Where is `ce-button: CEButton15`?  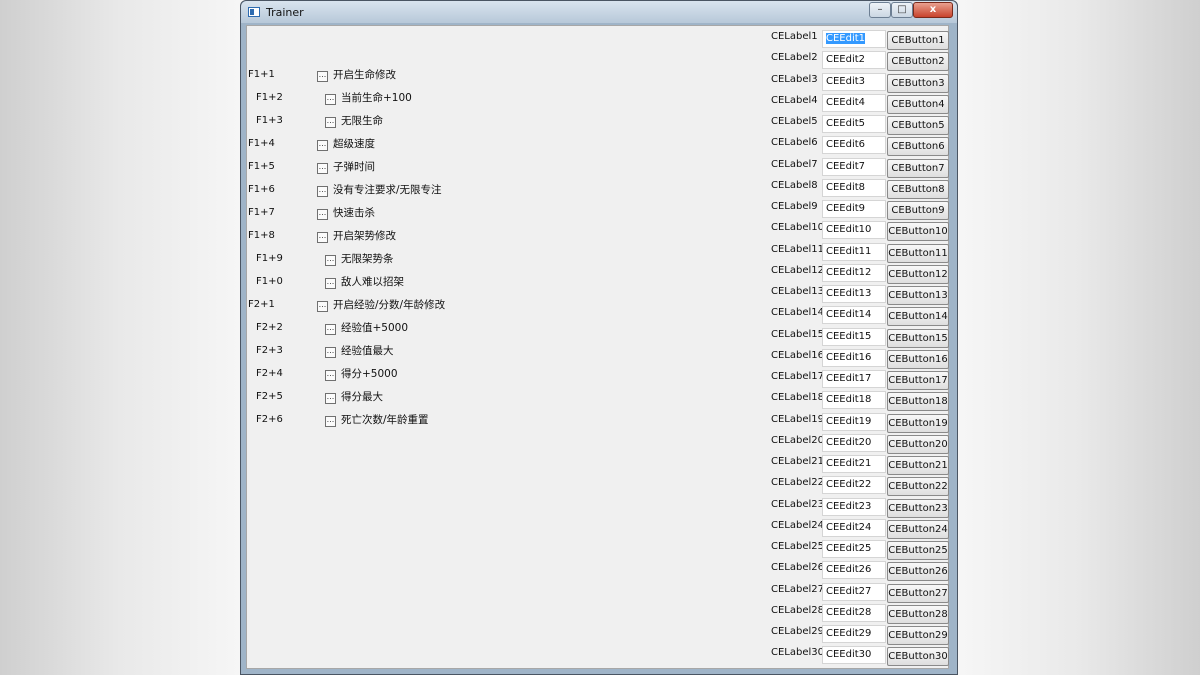
ce-button: CEButton15 is located at coordinates (918, 338).